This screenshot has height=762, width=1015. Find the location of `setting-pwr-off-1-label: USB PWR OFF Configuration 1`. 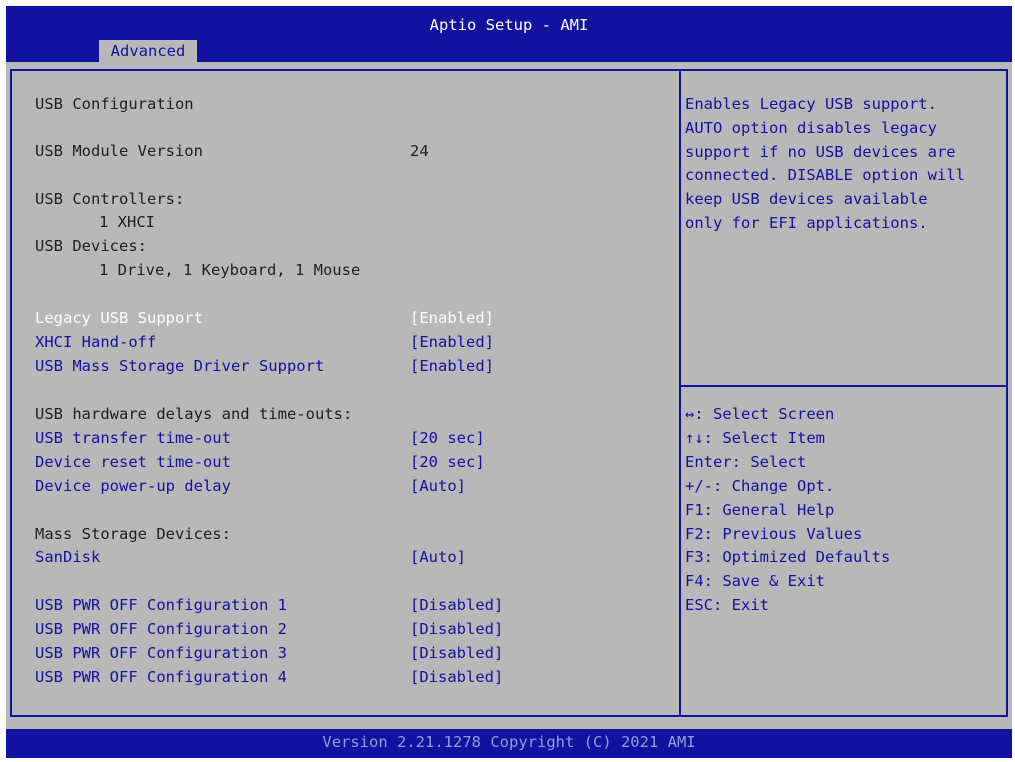

setting-pwr-off-1-label: USB PWR OFF Configuration 1 is located at coordinates (161, 605).